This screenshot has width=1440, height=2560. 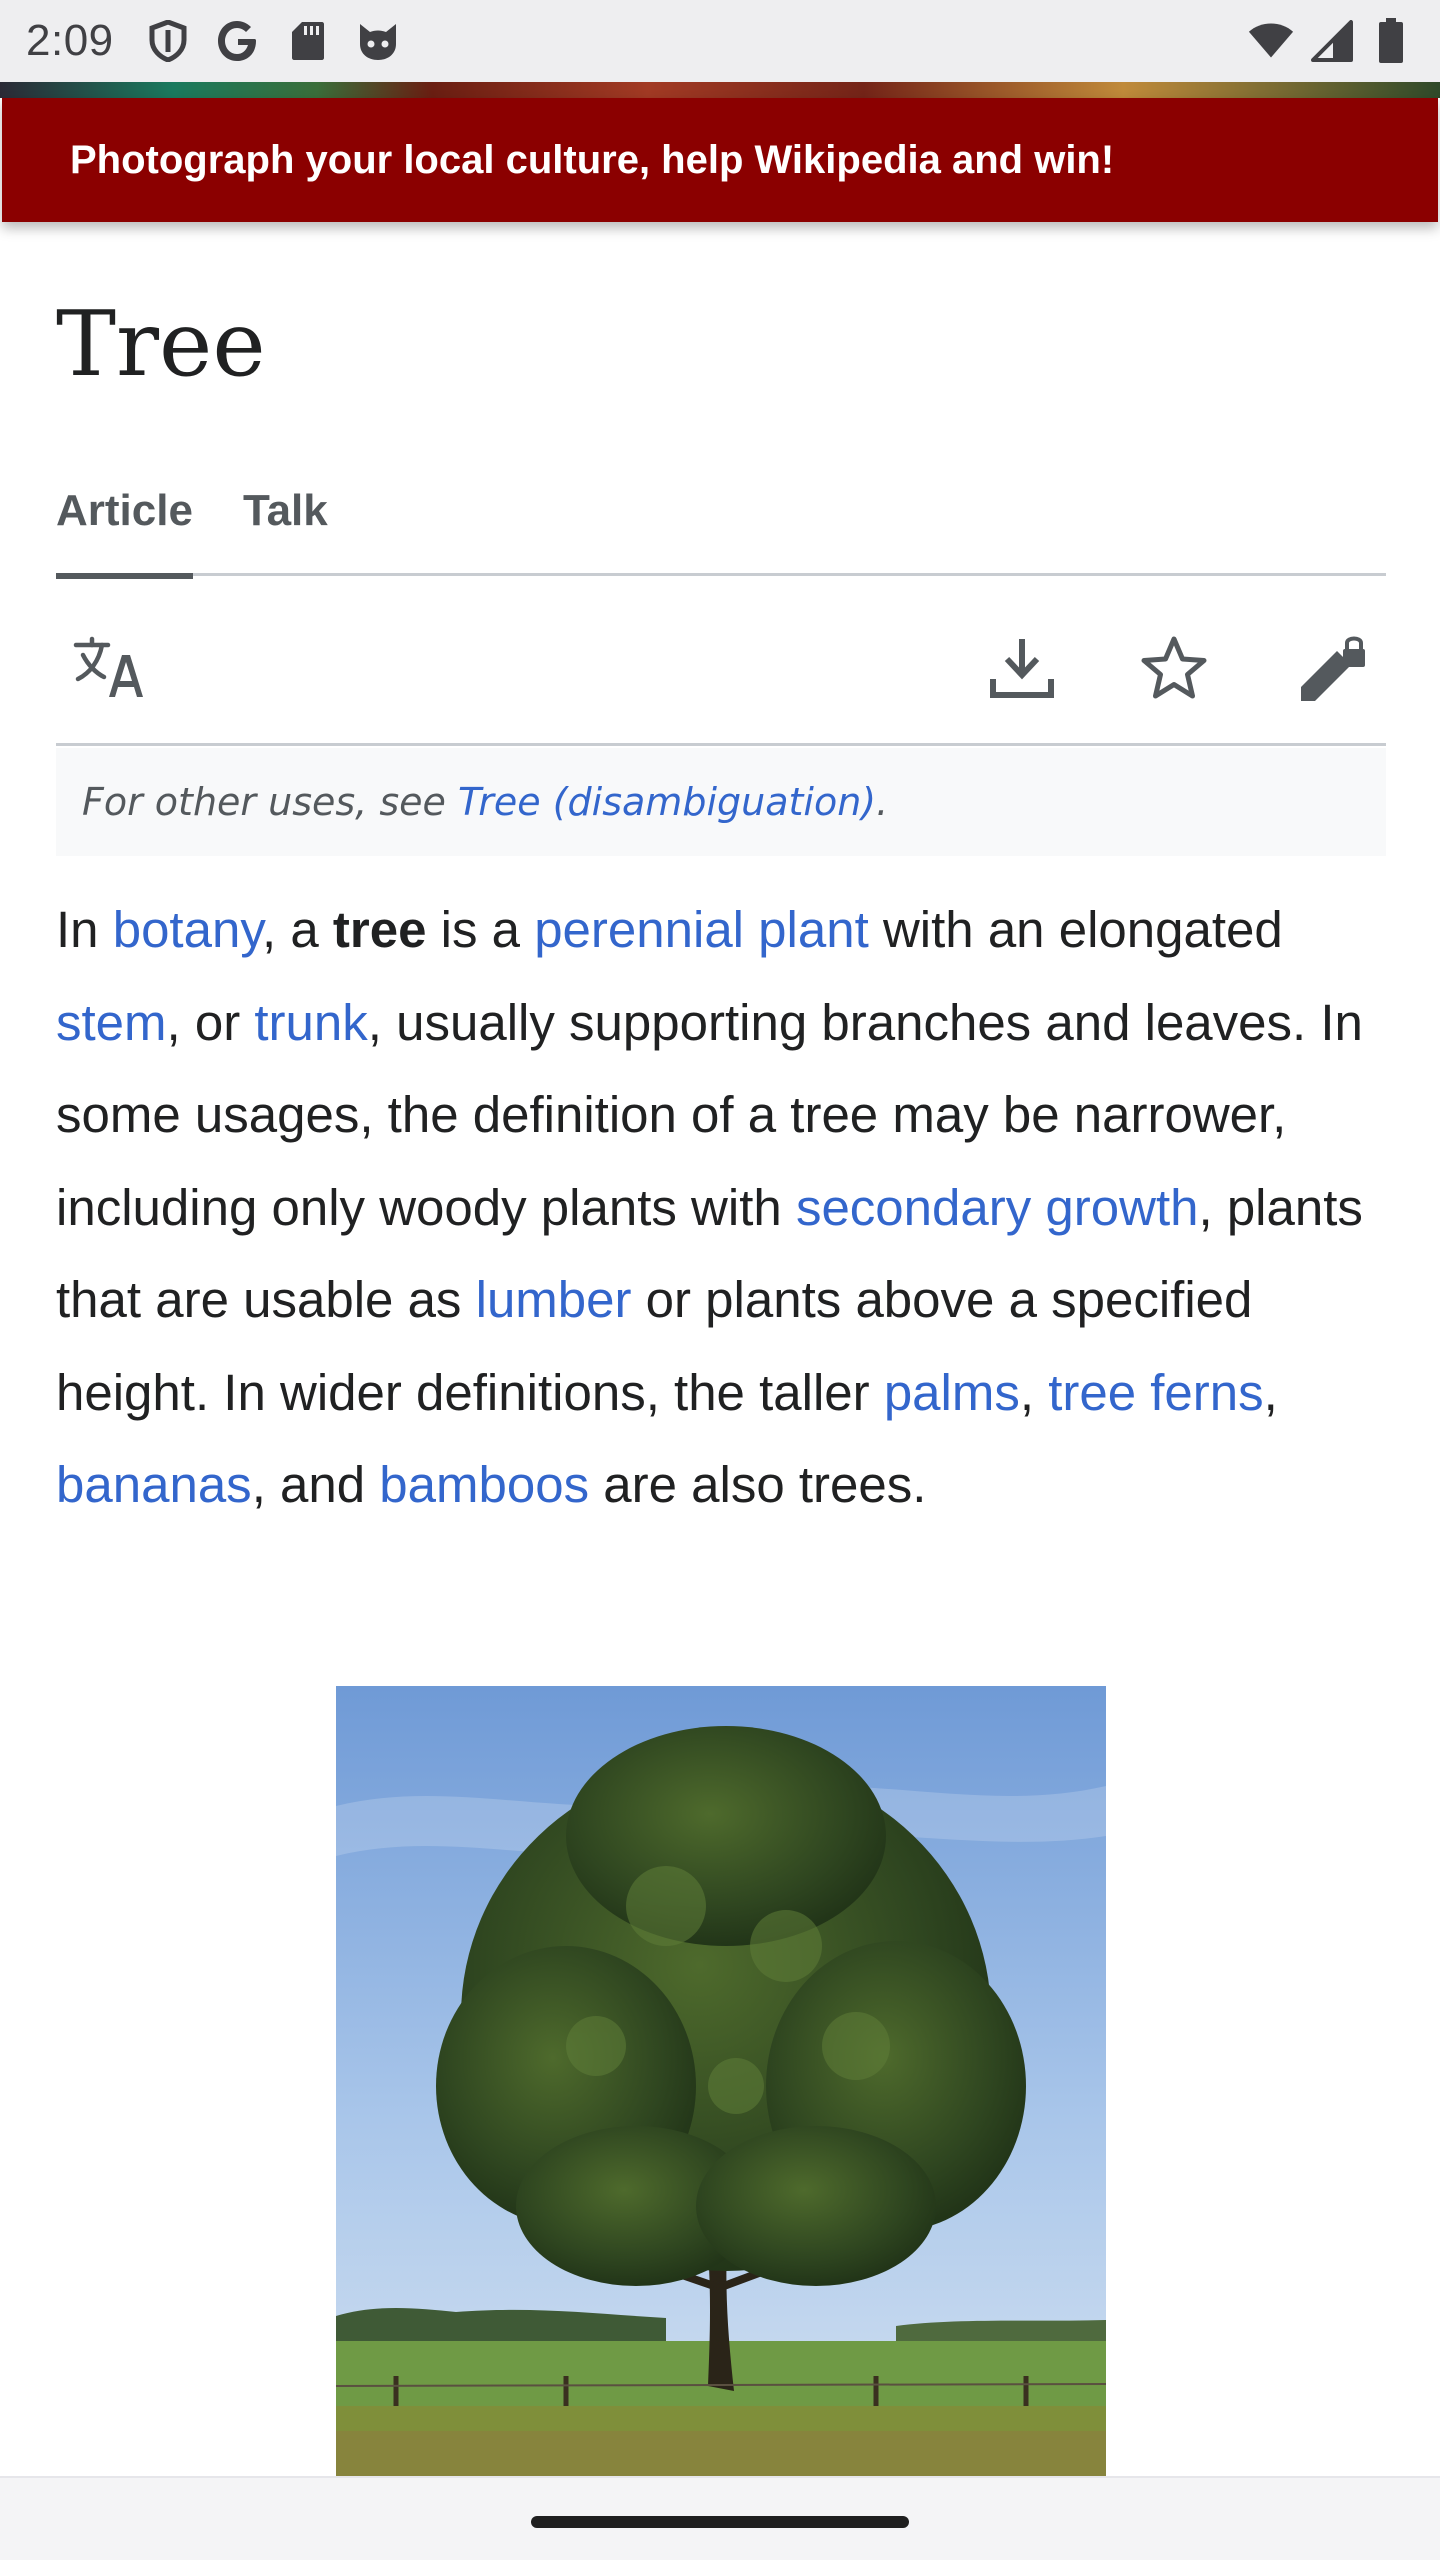 I want to click on shield-icon, so click(x=168, y=41).